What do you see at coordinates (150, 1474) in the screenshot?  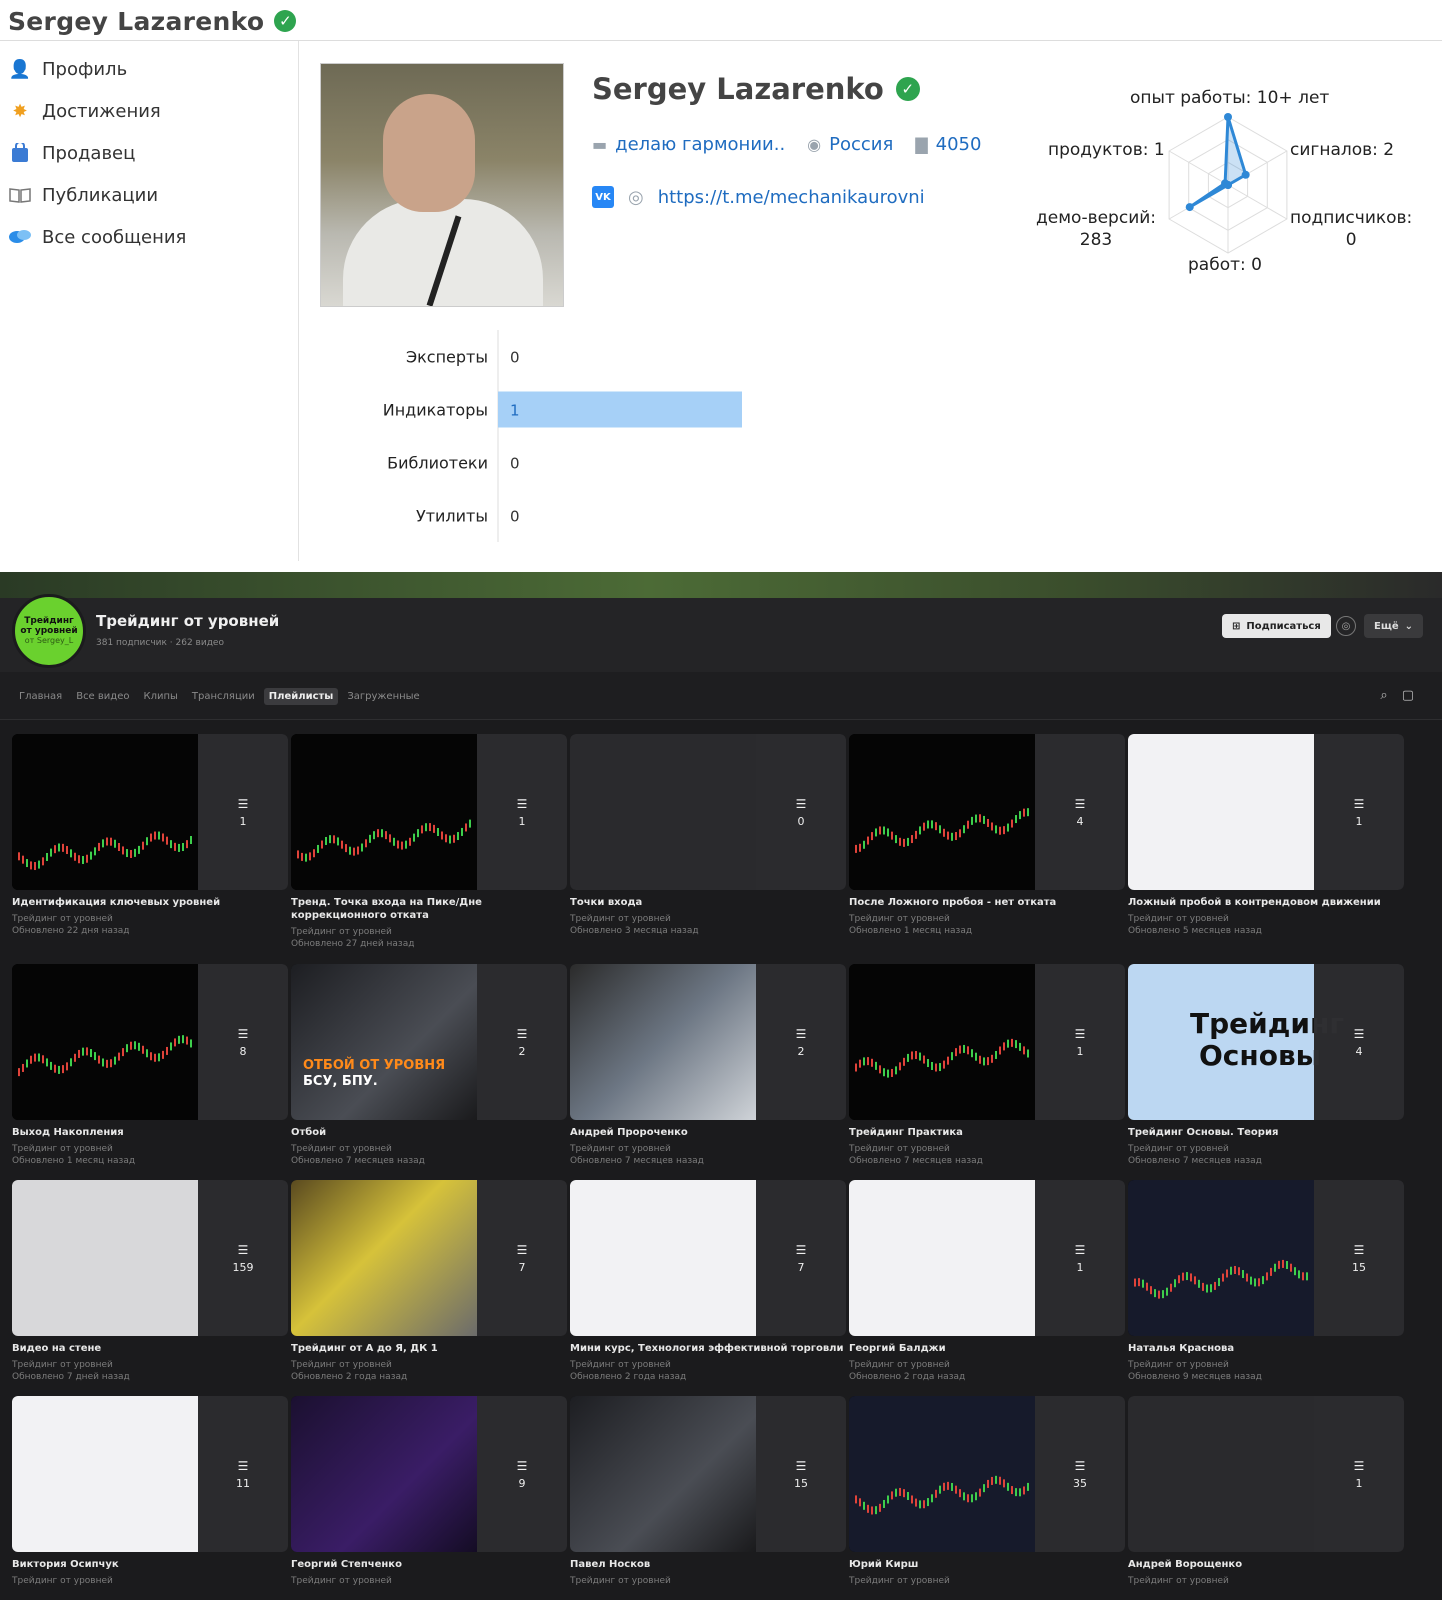 I see `playlist-thumbnail: ☰ 11` at bounding box center [150, 1474].